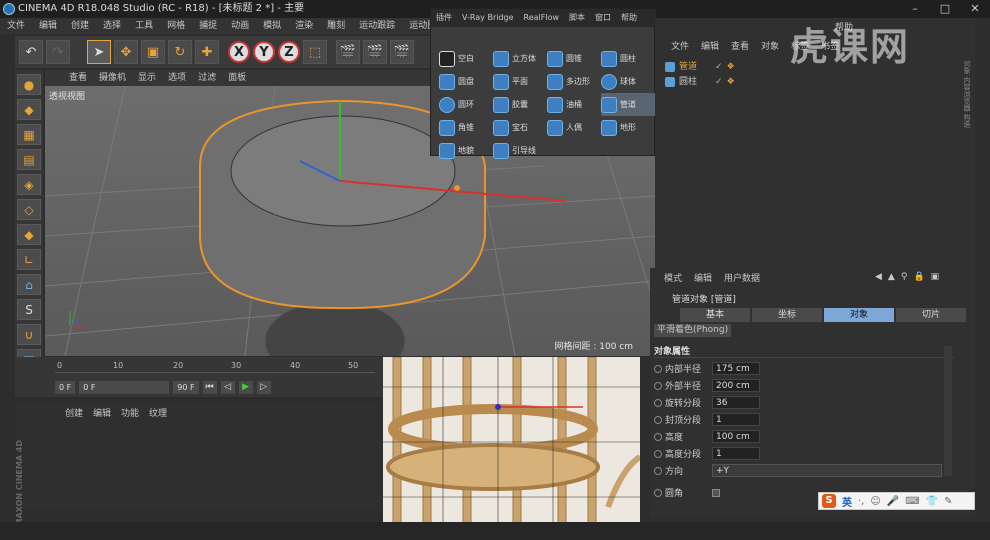  What do you see at coordinates (158, 412) in the screenshot?
I see `mat-menu-texture: 纹理` at bounding box center [158, 412].